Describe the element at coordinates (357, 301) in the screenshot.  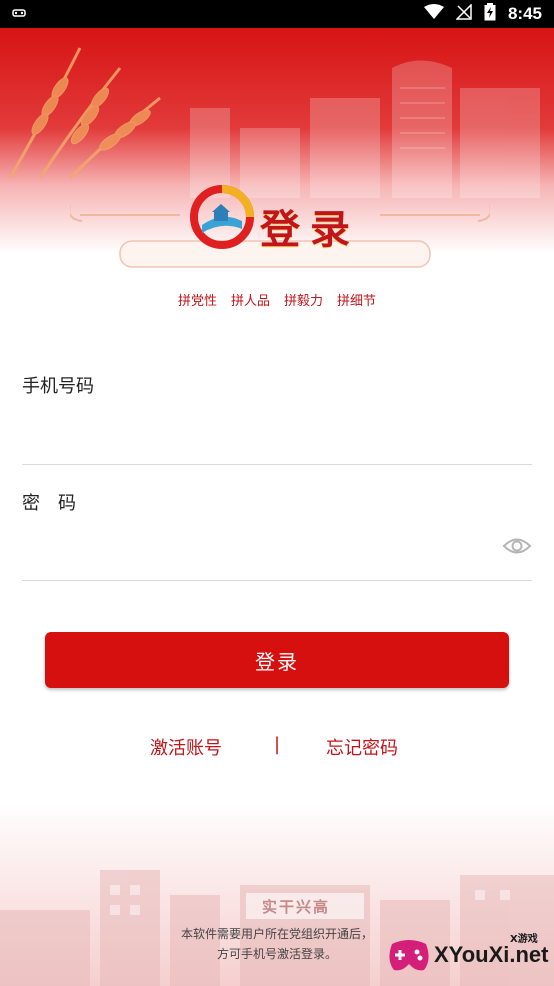
I see `slogan-item: 拼细节` at that location.